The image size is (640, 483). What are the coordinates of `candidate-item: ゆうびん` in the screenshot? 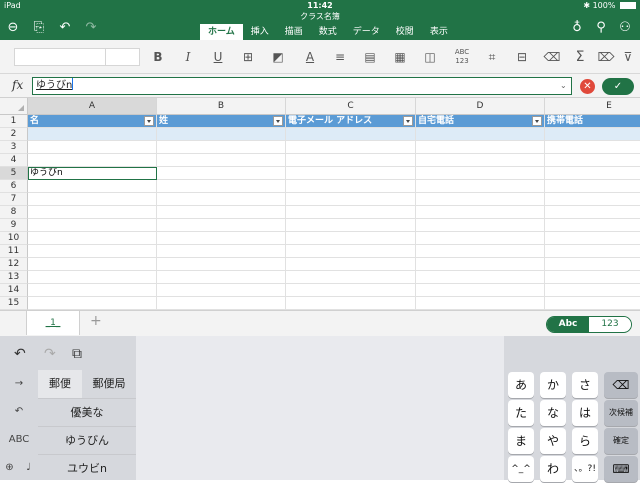 It's located at (87, 440).